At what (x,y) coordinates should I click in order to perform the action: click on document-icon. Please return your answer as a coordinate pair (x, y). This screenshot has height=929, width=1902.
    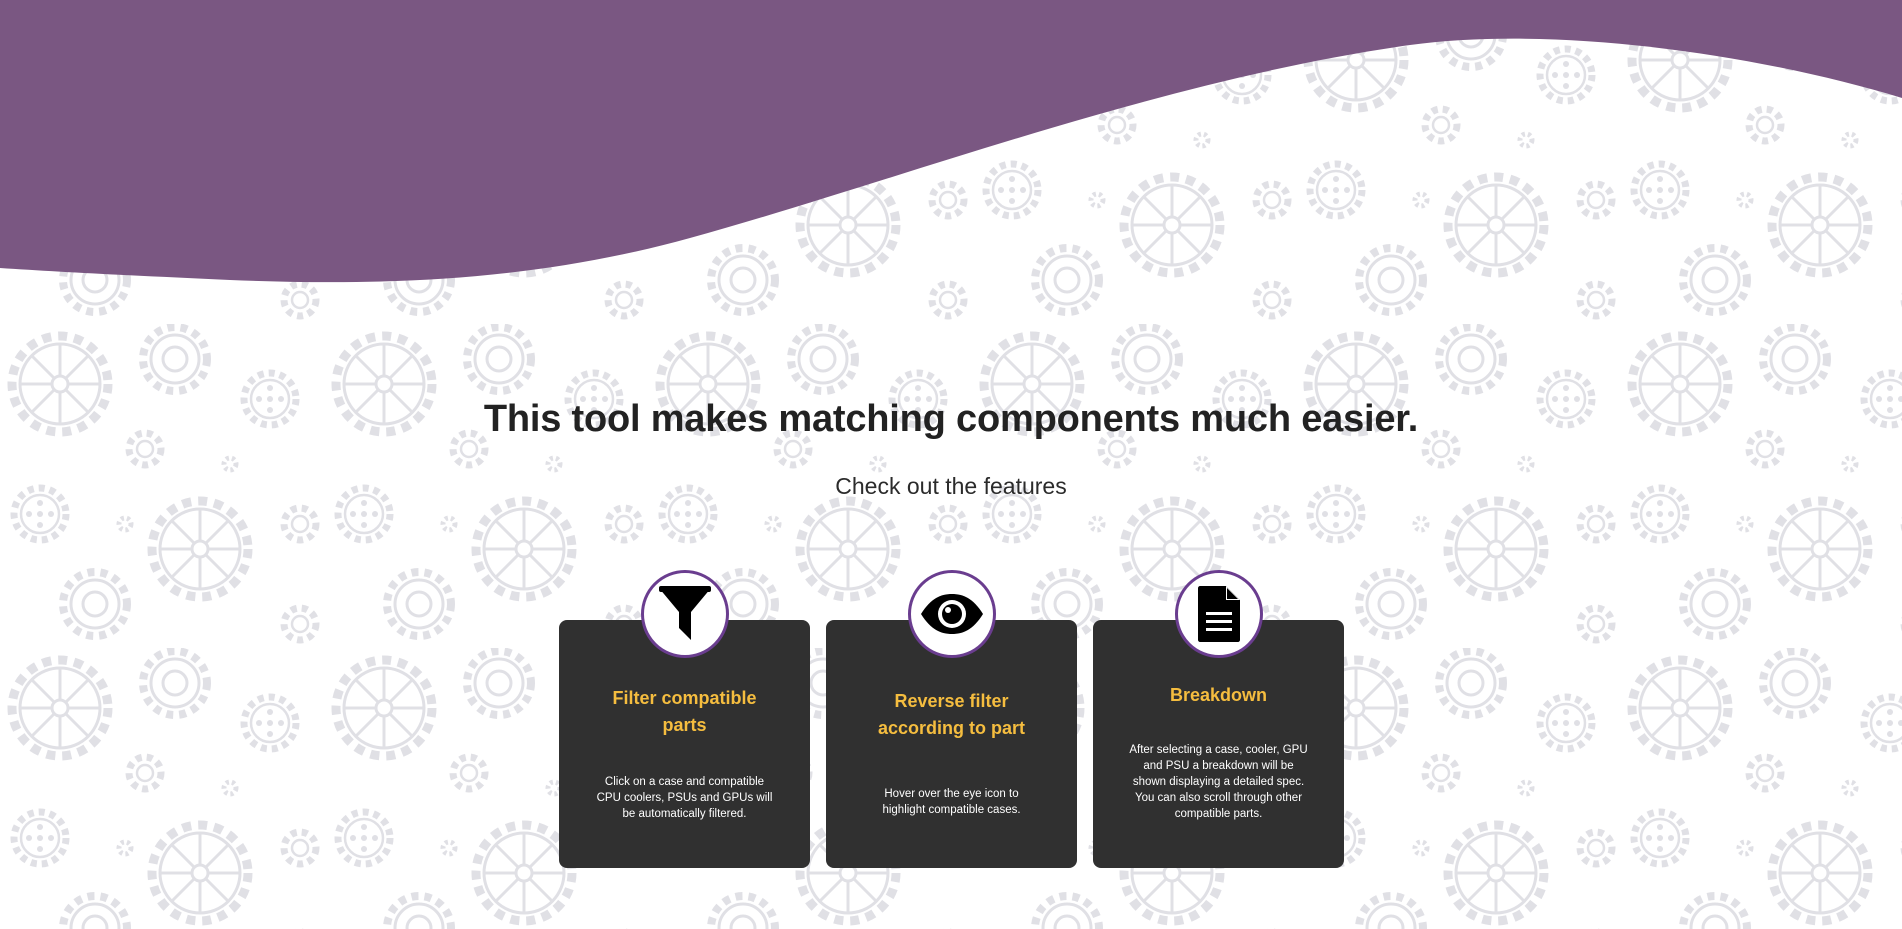
    Looking at the image, I should click on (1218, 614).